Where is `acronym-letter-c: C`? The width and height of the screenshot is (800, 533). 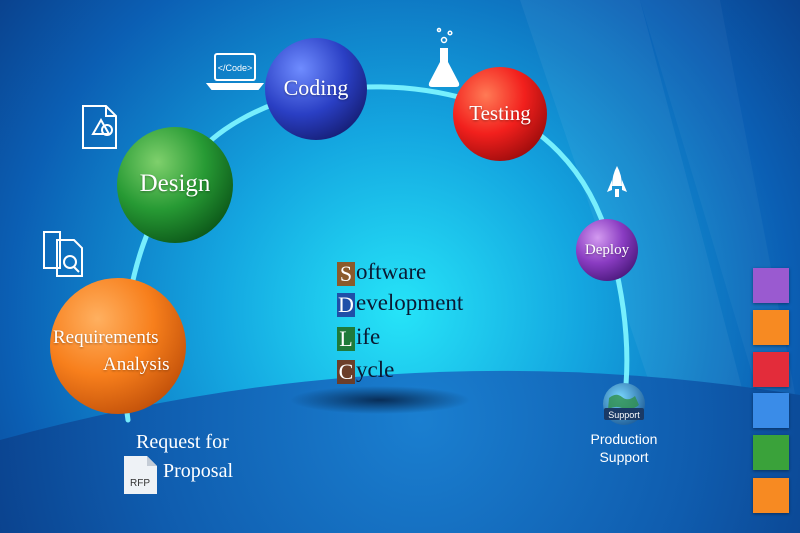 acronym-letter-c: C is located at coordinates (346, 371).